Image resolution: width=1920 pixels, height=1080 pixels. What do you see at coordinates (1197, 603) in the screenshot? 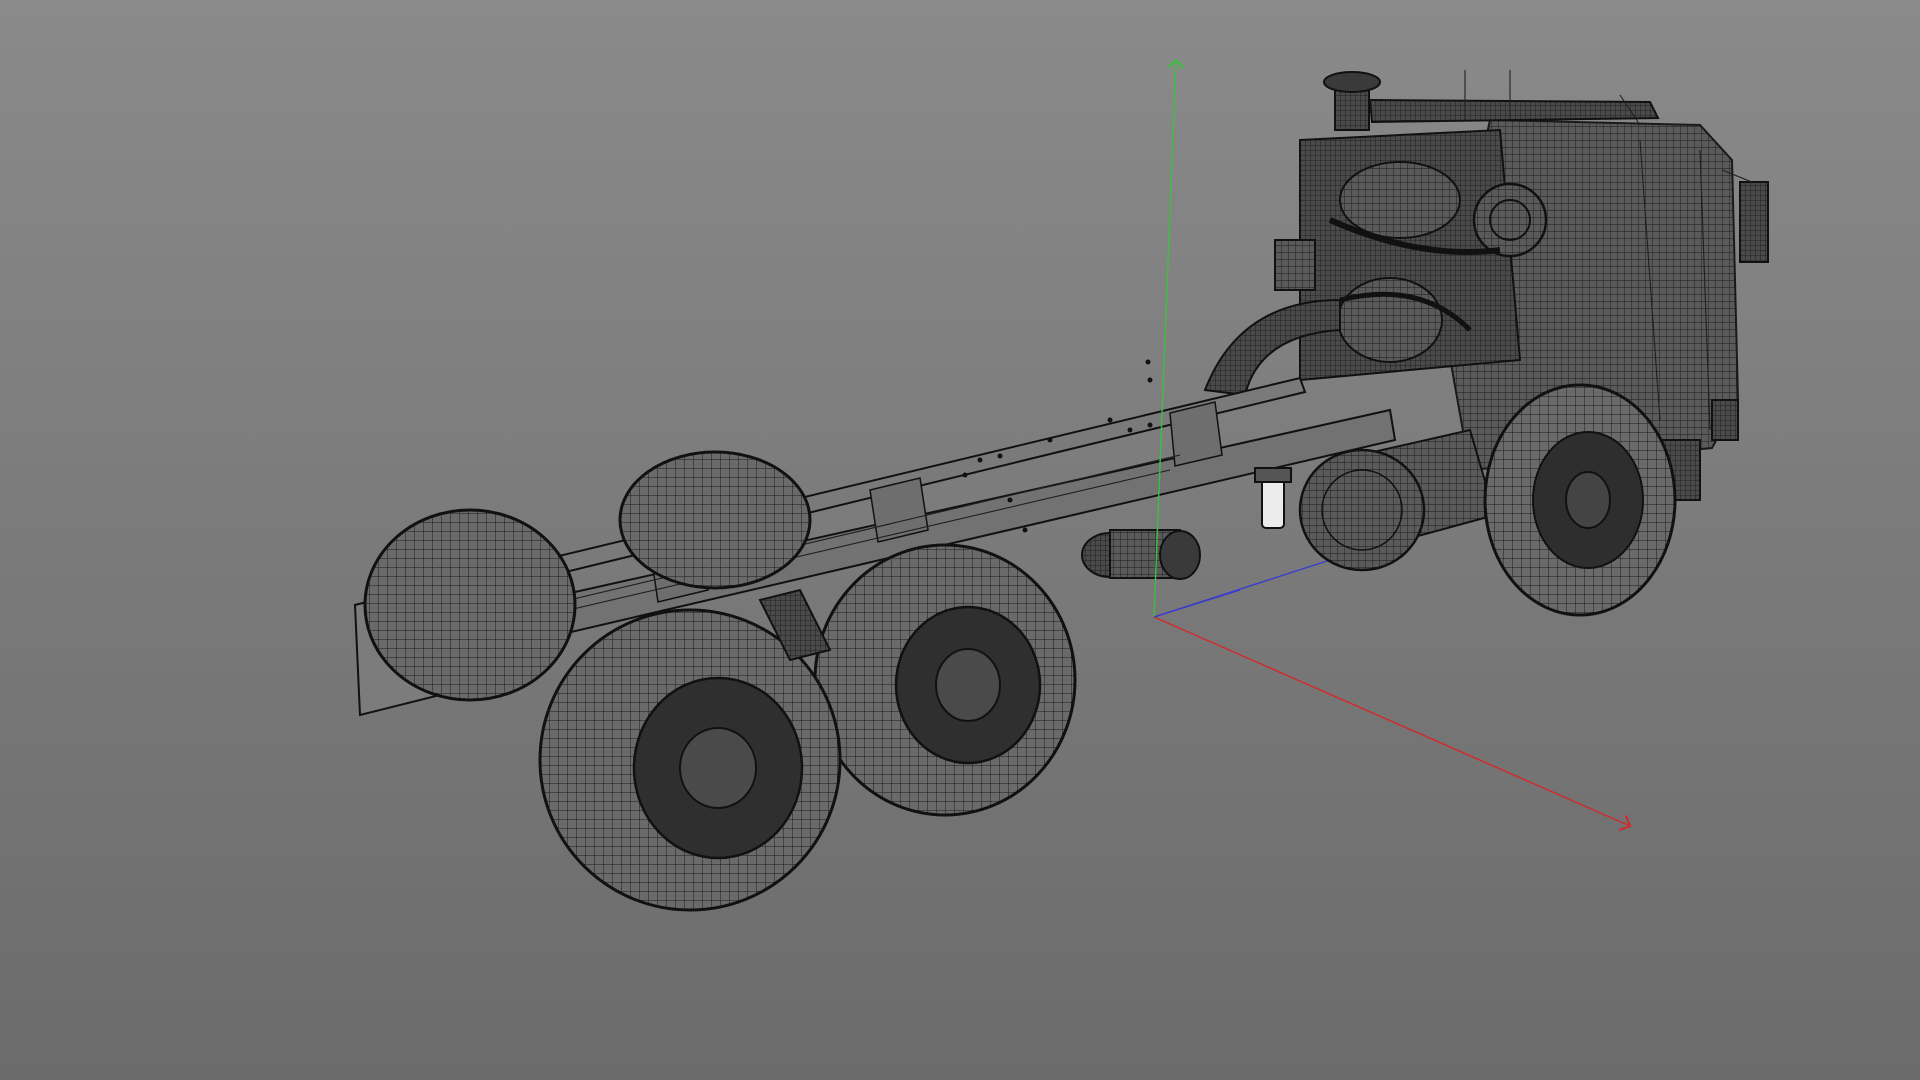
I see `z-axis-line-front` at bounding box center [1197, 603].